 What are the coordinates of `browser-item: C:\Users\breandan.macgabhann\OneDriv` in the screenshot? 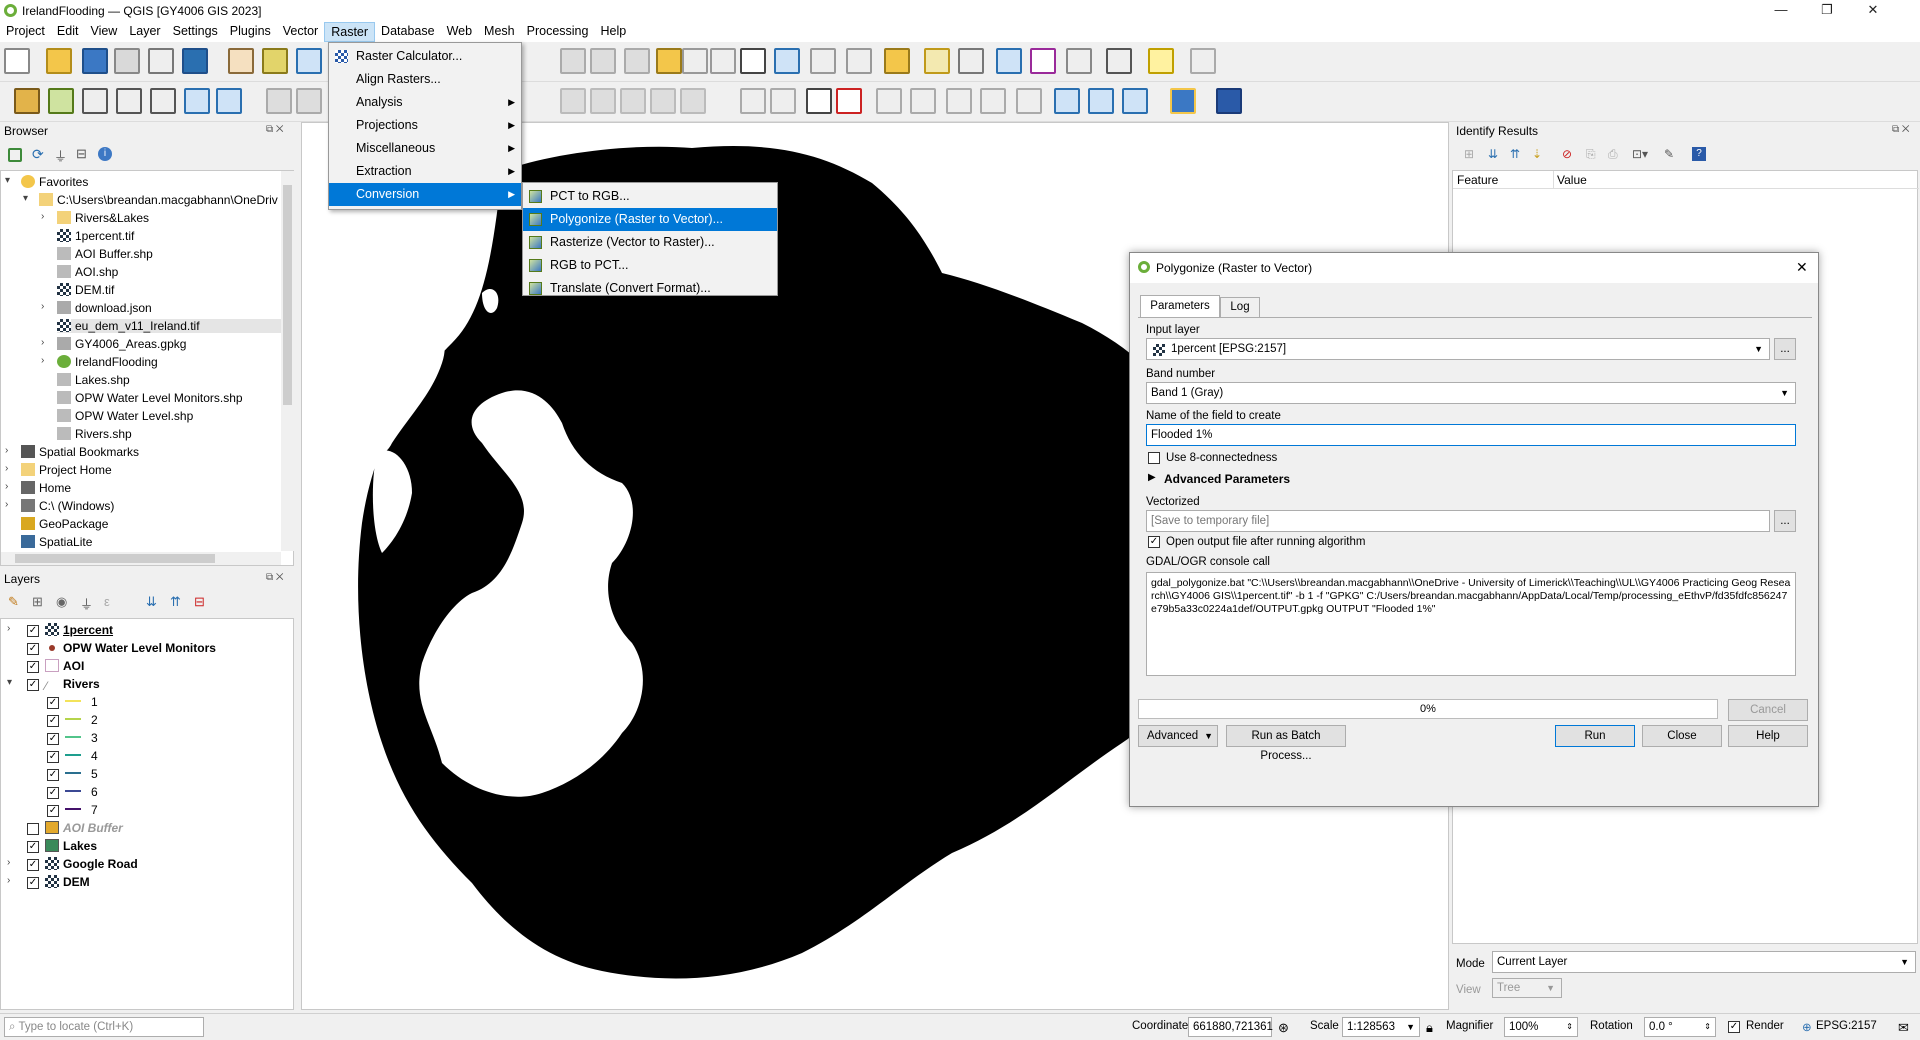 It's located at (158, 200).